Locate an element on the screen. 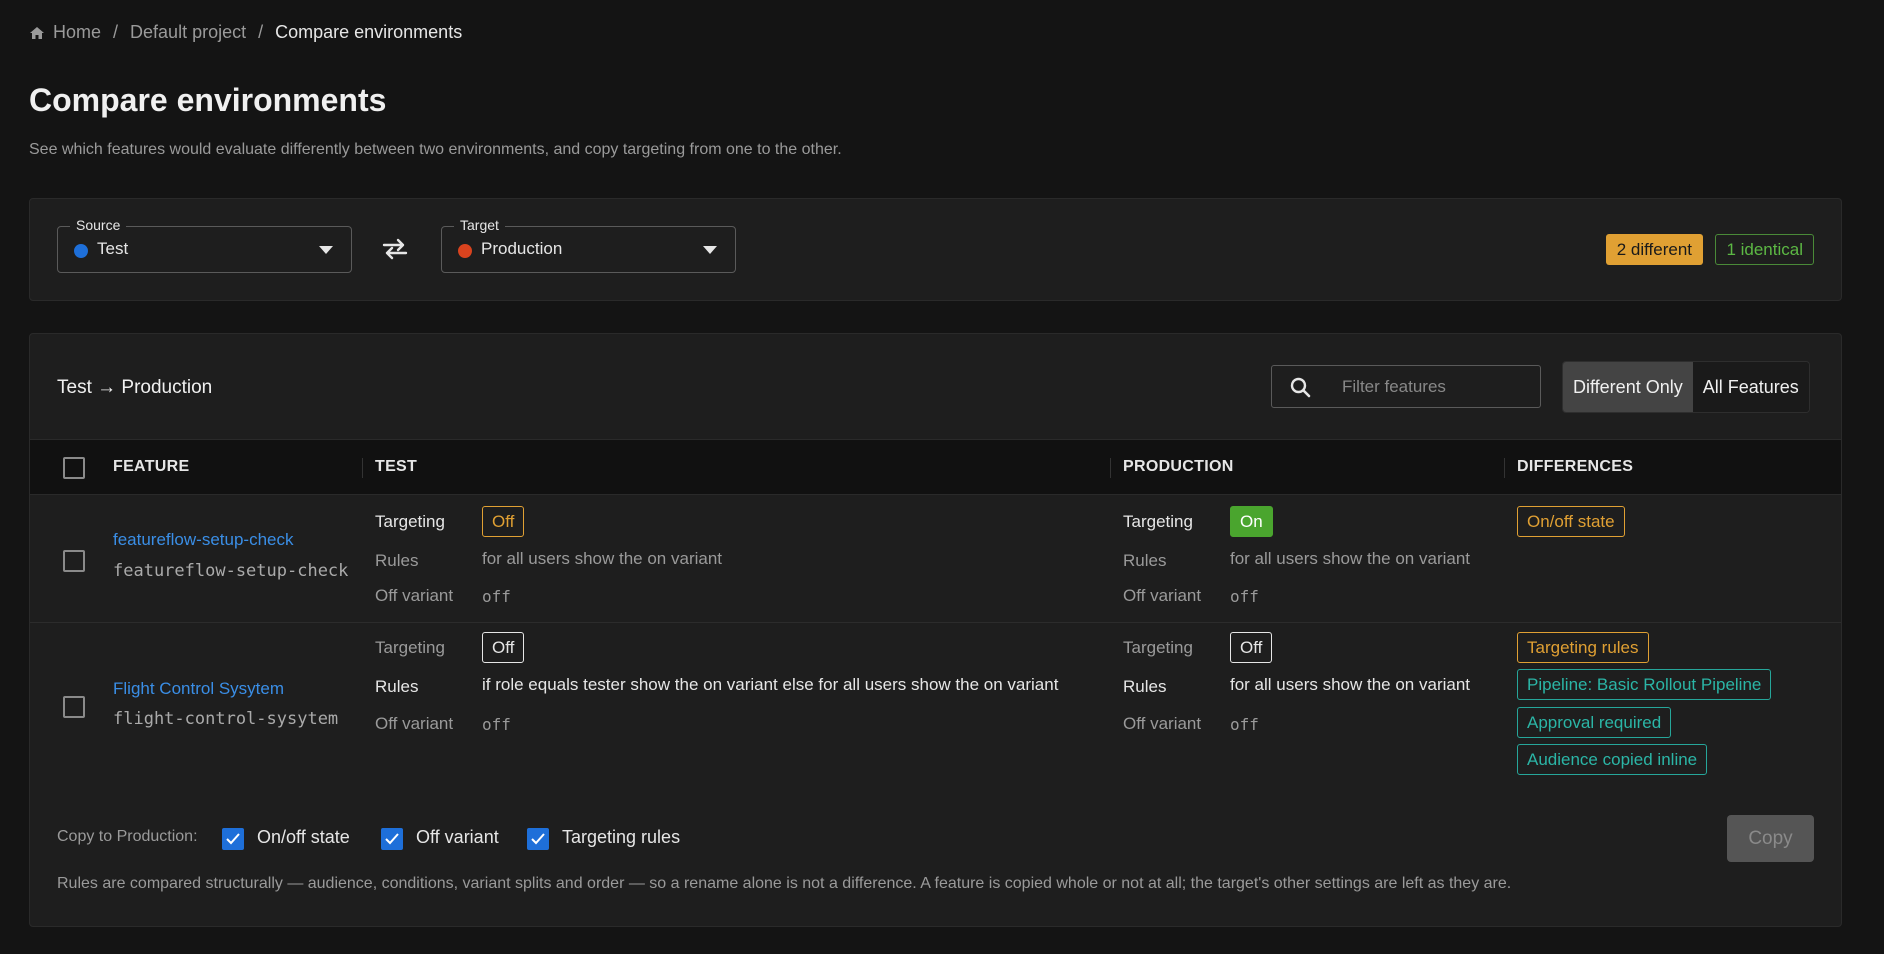 This screenshot has width=1884, height=954. copy-button: Copy is located at coordinates (1770, 838).